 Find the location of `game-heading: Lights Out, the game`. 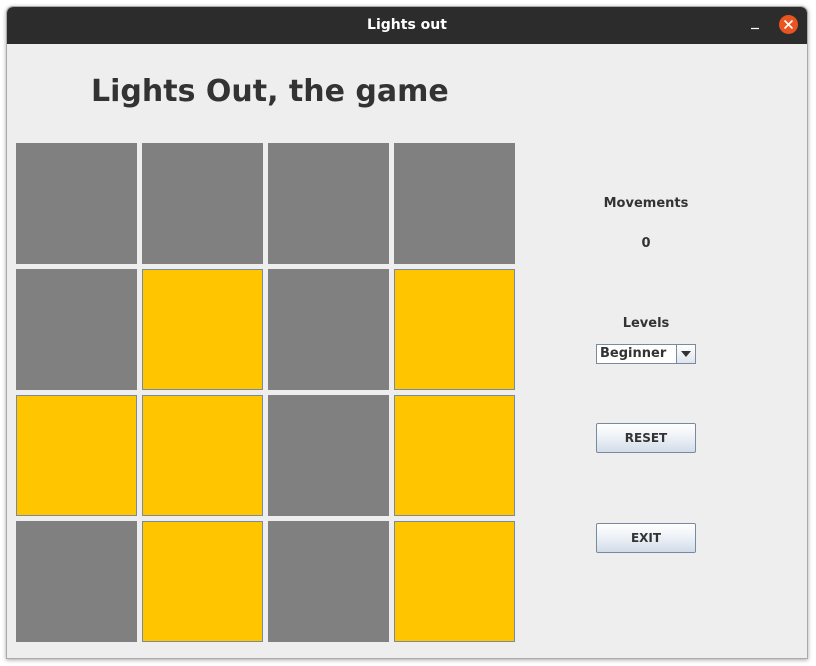

game-heading: Lights Out, the game is located at coordinates (270, 91).